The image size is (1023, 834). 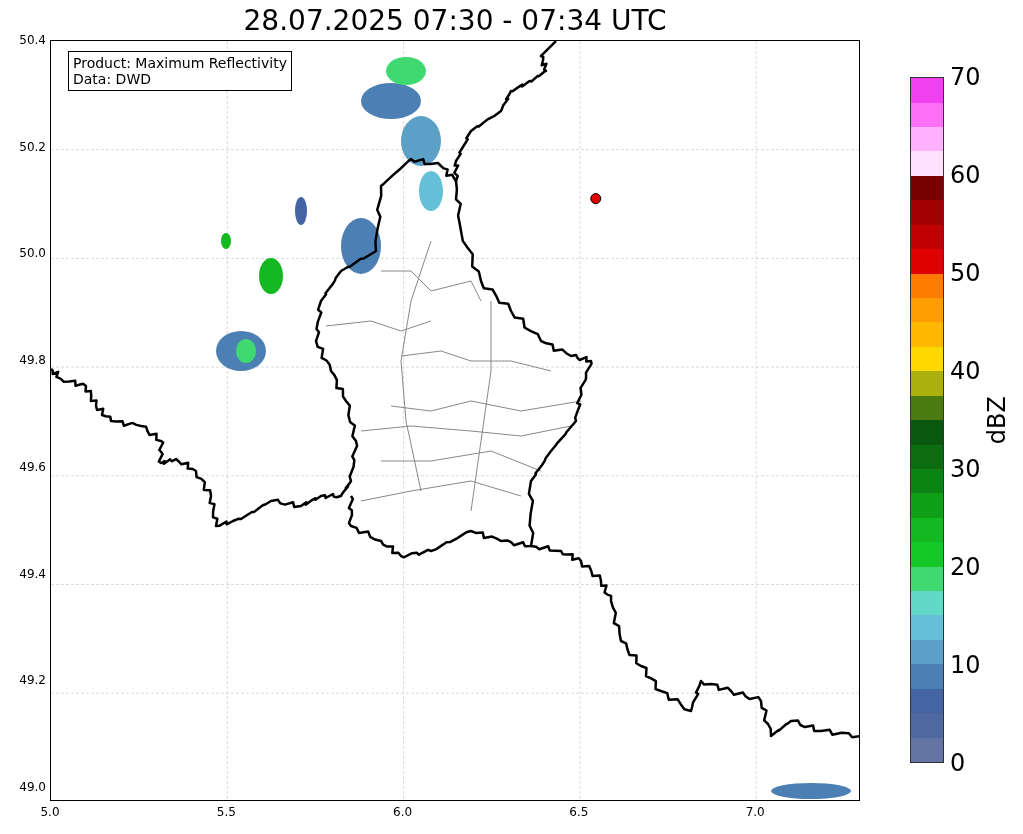 I want to click on latitude-tick-label: 50.0, so click(x=32, y=253).